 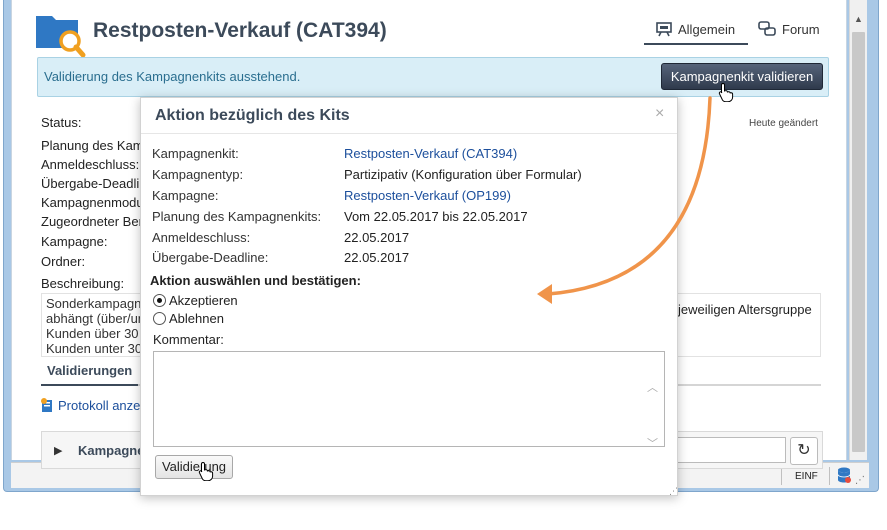 I want to click on planning-label: Planung des Kamp, so click(x=96, y=145).